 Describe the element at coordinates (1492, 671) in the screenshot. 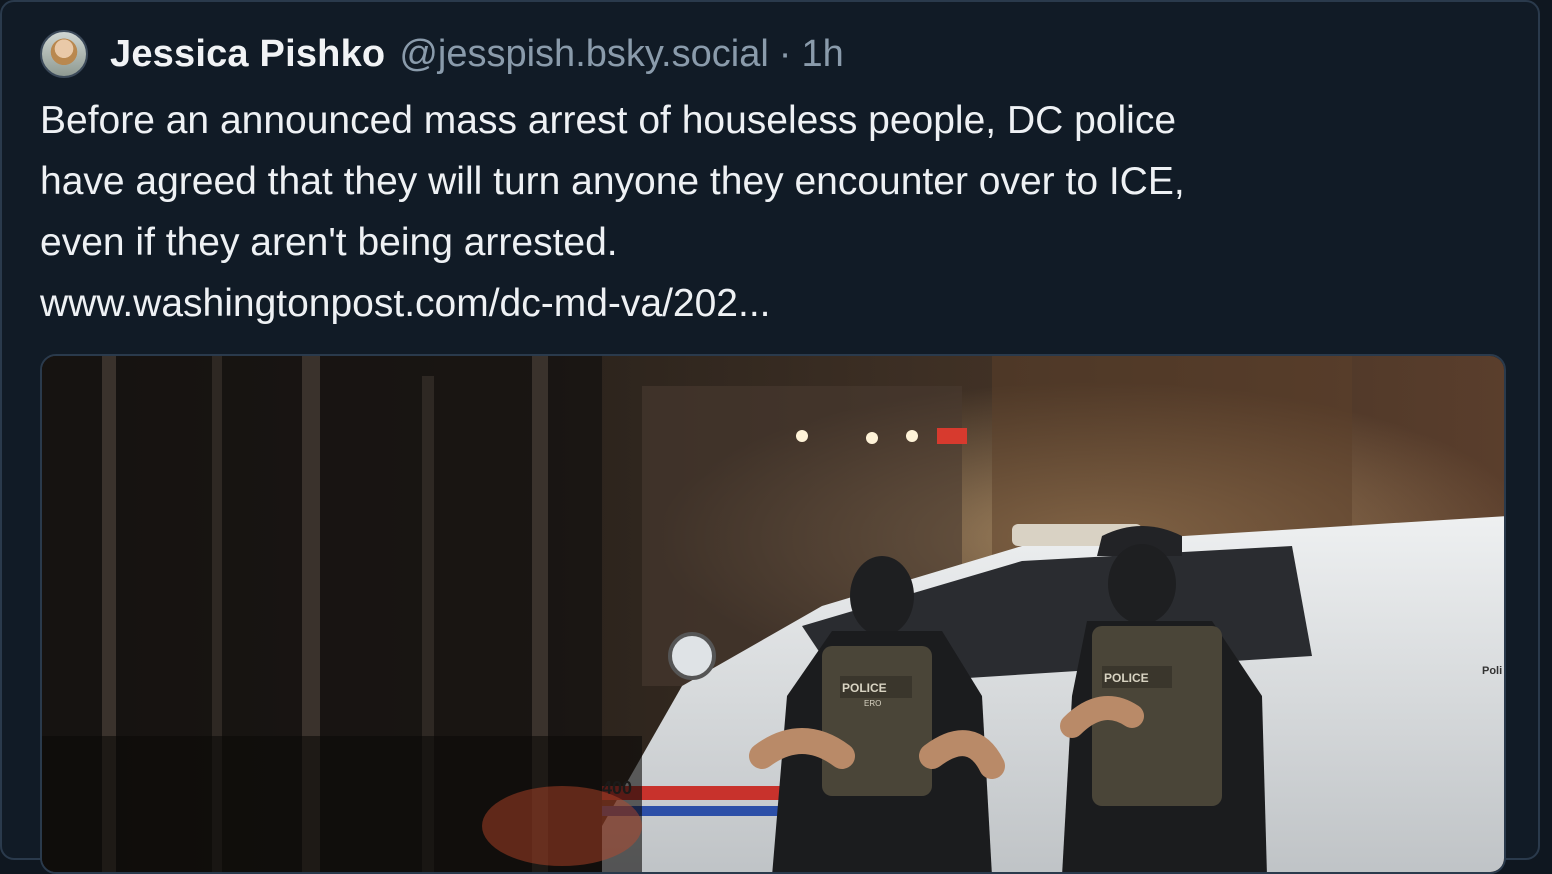

I see `car-side-text: Poli` at that location.